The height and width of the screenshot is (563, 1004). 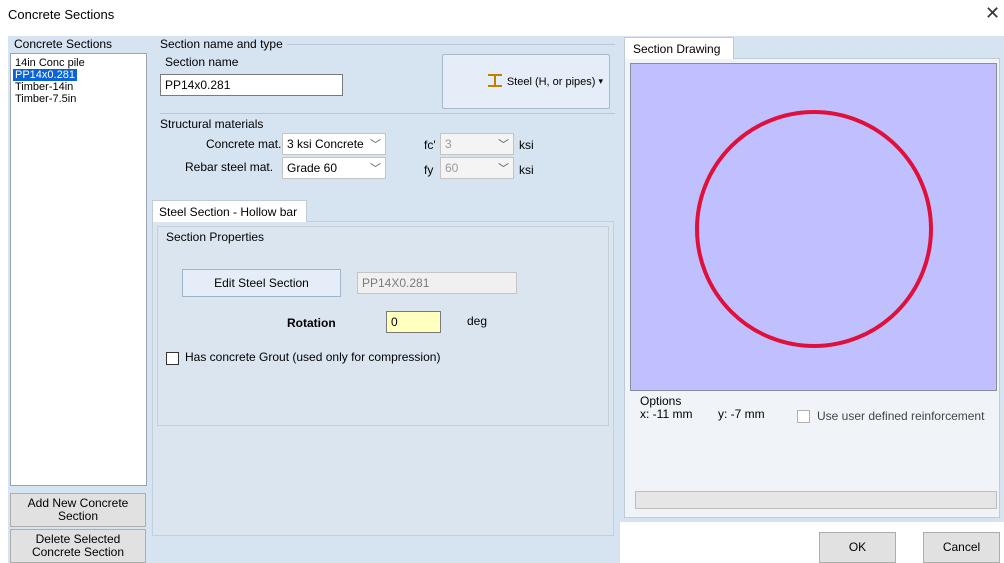 What do you see at coordinates (229, 167) in the screenshot?
I see `rebar-mat-label: Rebar steel mat.` at bounding box center [229, 167].